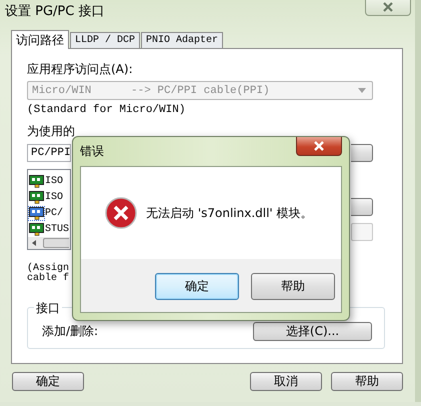 This screenshot has height=406, width=421. Describe the element at coordinates (362, 90) in the screenshot. I see `dropdown-arrow-icon` at that location.